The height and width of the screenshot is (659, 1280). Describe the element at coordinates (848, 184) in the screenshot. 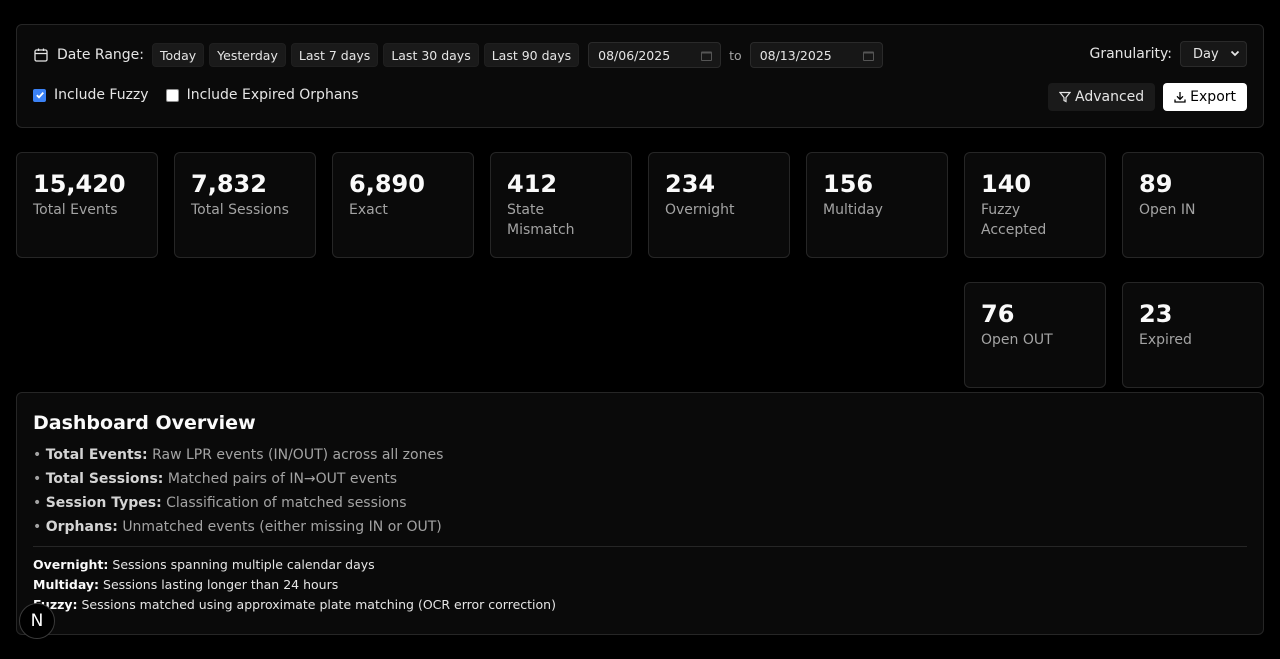

I see `stat-value: 156` at that location.